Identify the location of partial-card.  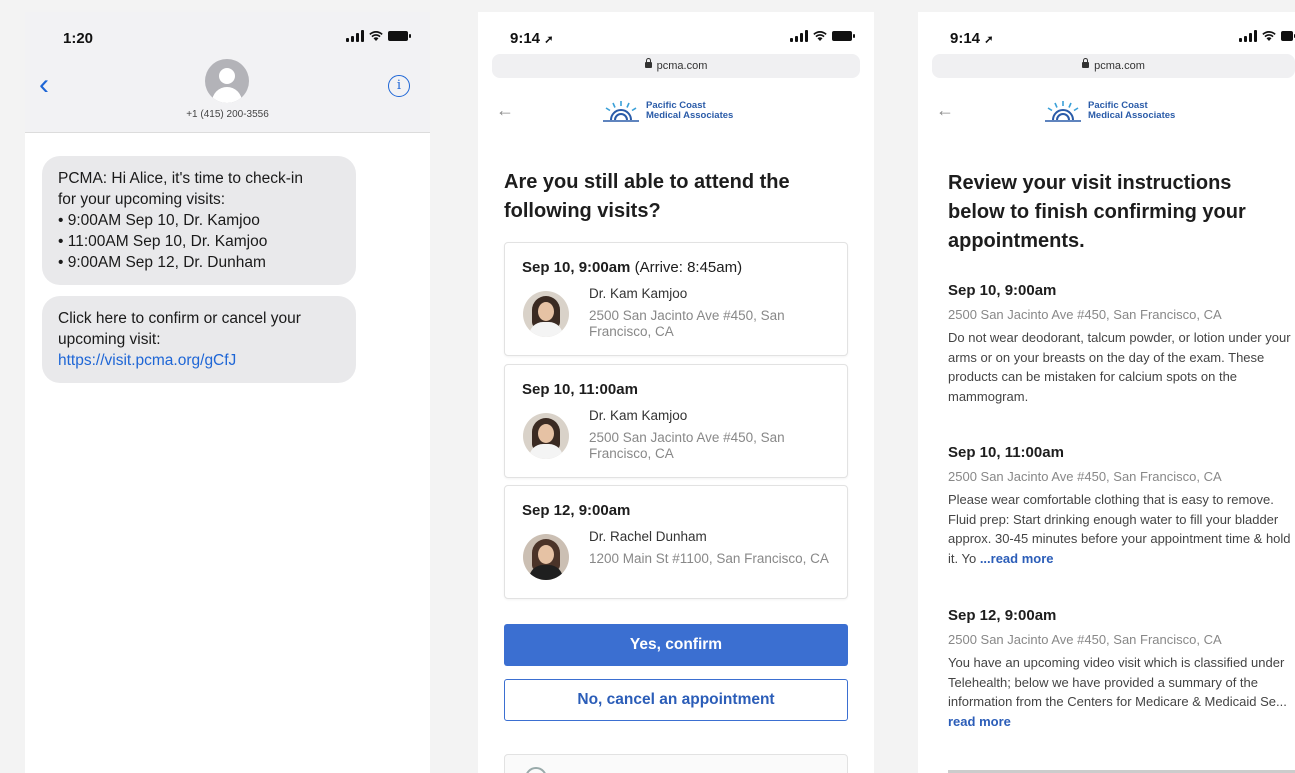
(676, 763).